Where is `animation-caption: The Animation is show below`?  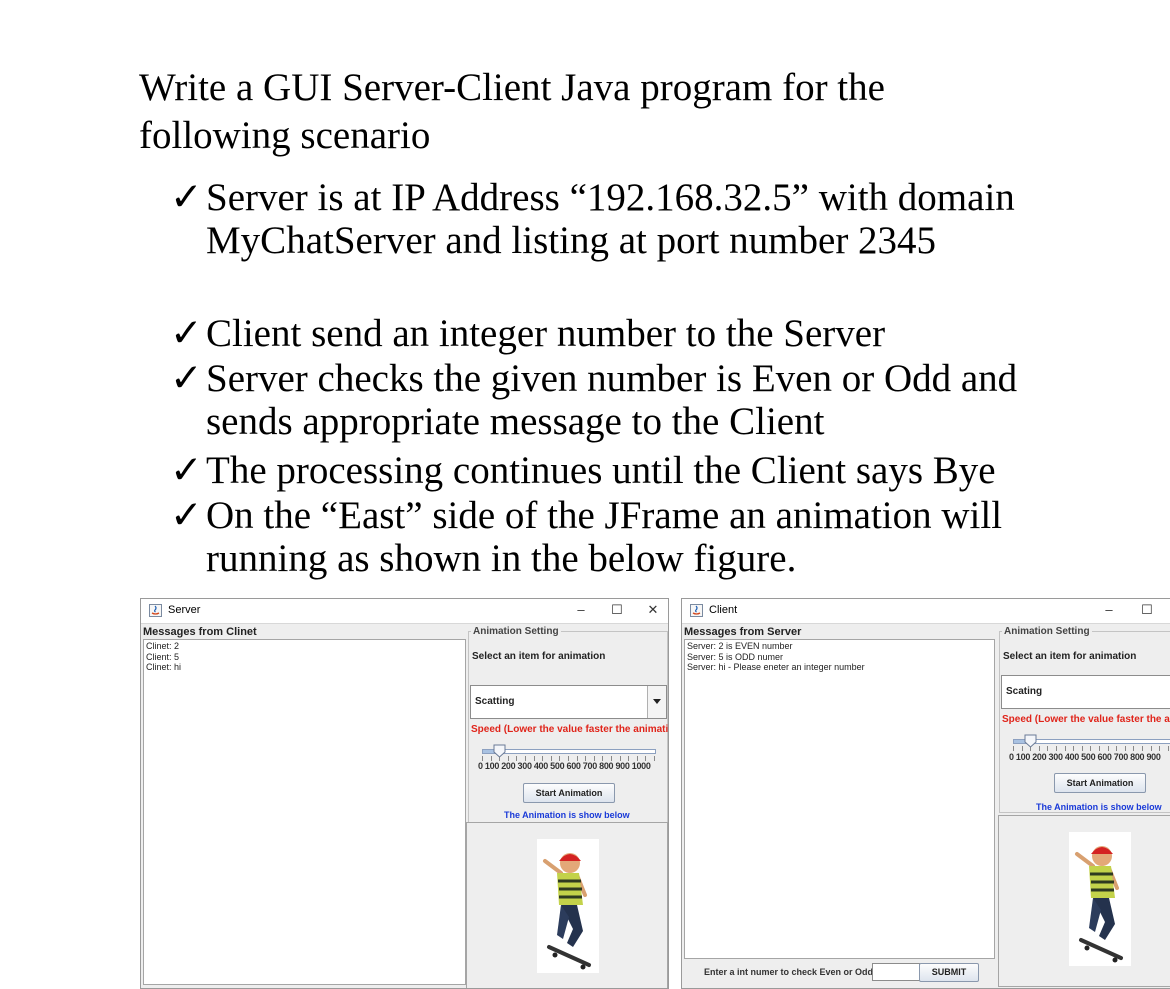
animation-caption: The Animation is show below is located at coordinates (1099, 807).